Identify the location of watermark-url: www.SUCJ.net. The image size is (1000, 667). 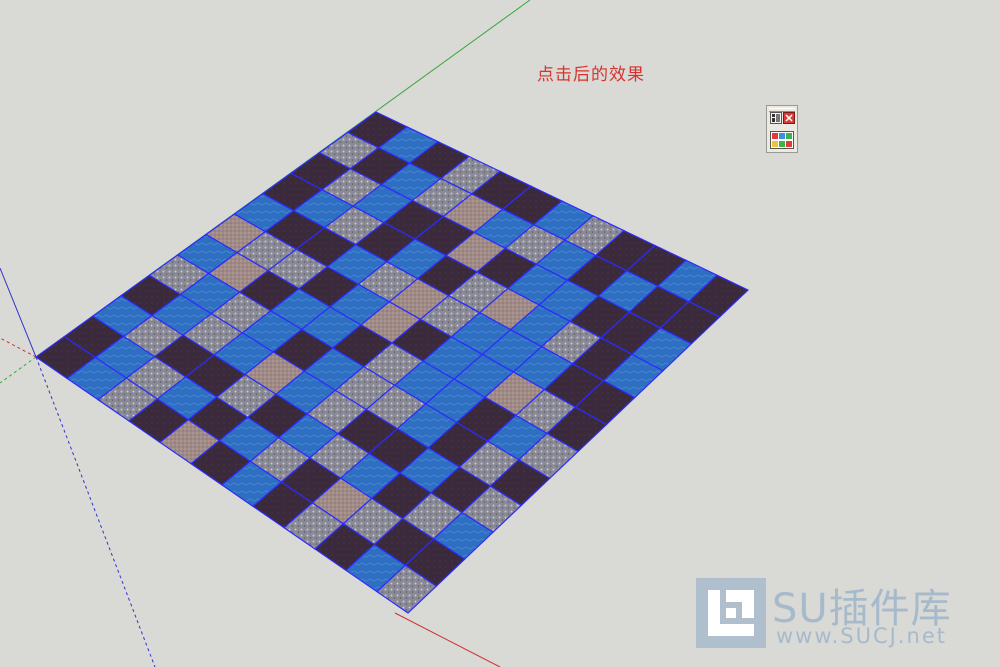
(861, 636).